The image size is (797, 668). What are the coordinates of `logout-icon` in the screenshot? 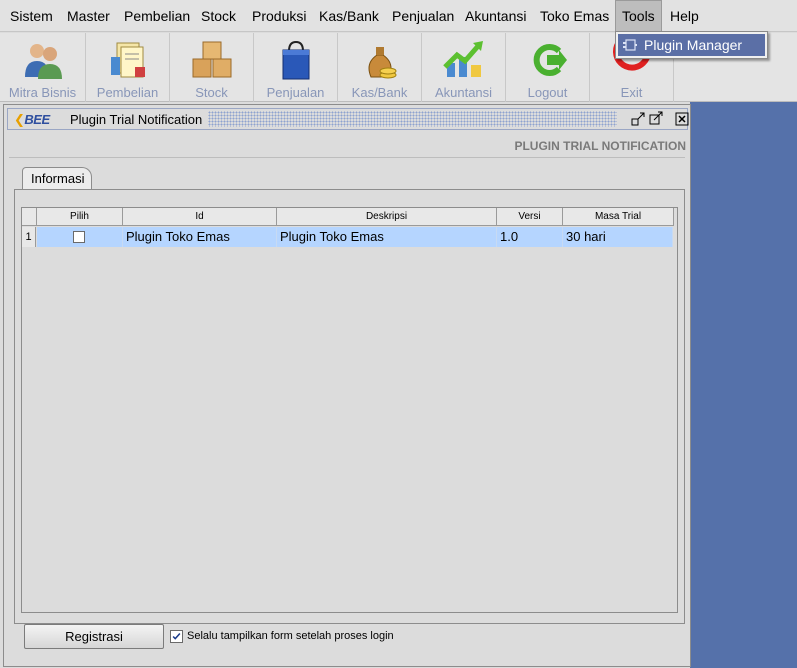 It's located at (550, 60).